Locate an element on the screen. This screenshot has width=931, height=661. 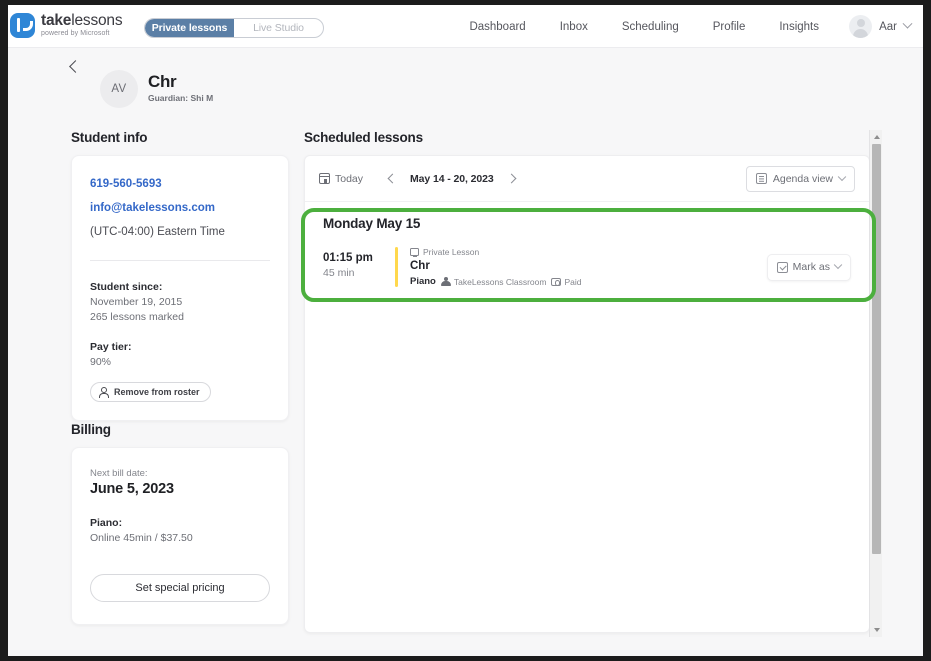
mark-as-dropdown: Mark as is located at coordinates (808, 267).